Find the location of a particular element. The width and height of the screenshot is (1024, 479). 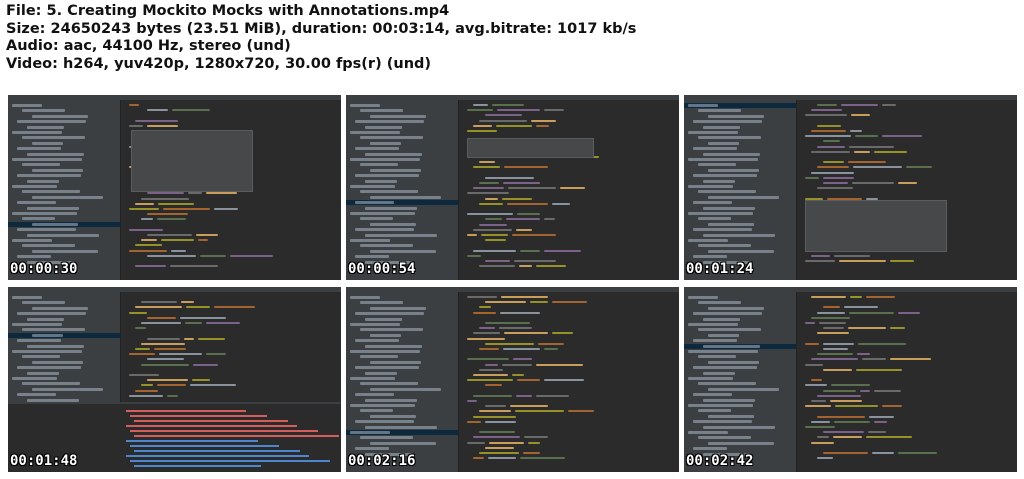

video-thumbnail: 00:00:30 is located at coordinates (174, 187).